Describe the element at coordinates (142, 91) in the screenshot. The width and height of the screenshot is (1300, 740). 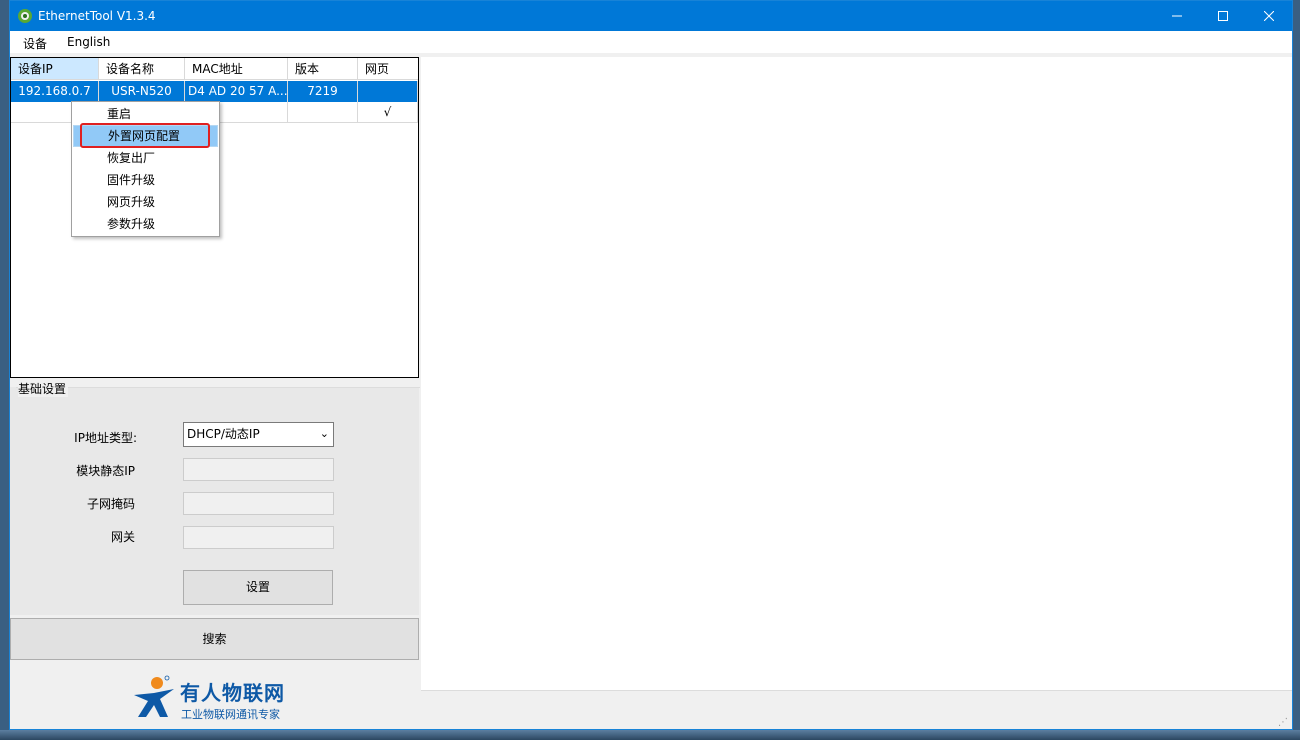
I see `cell-name: USR-N520` at that location.